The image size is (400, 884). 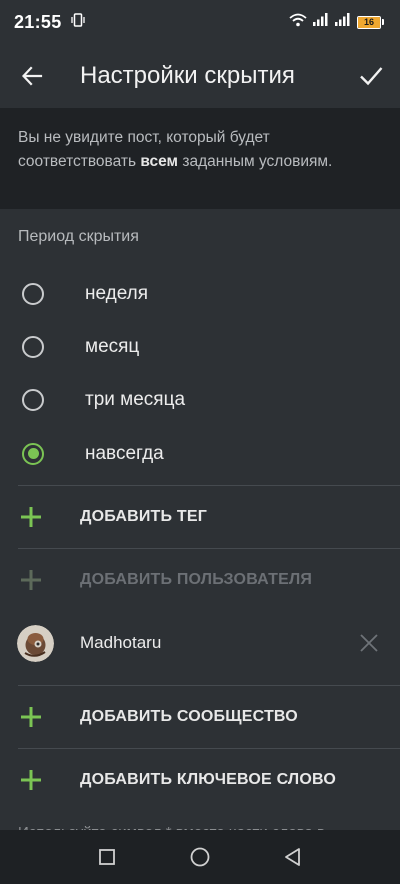 I want to click on add-tag-button: ДОБАВИТЬ ТЕГ, so click(x=200, y=517).